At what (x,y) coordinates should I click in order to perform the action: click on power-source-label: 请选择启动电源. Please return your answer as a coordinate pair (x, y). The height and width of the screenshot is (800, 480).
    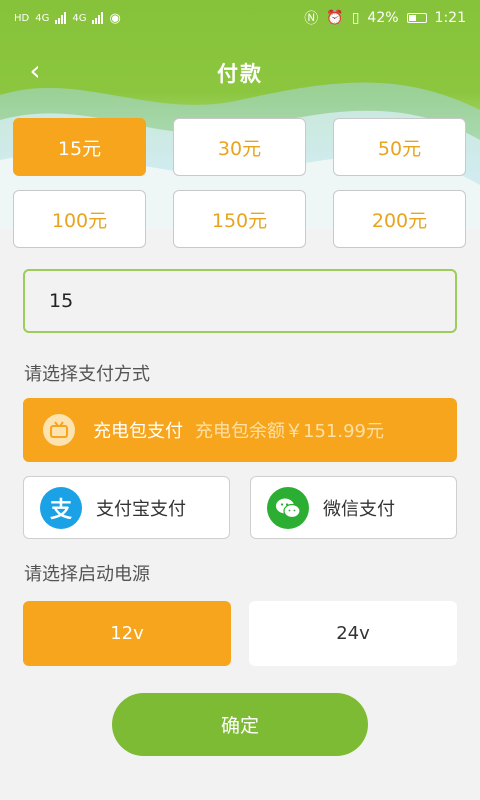
    Looking at the image, I should click on (87, 574).